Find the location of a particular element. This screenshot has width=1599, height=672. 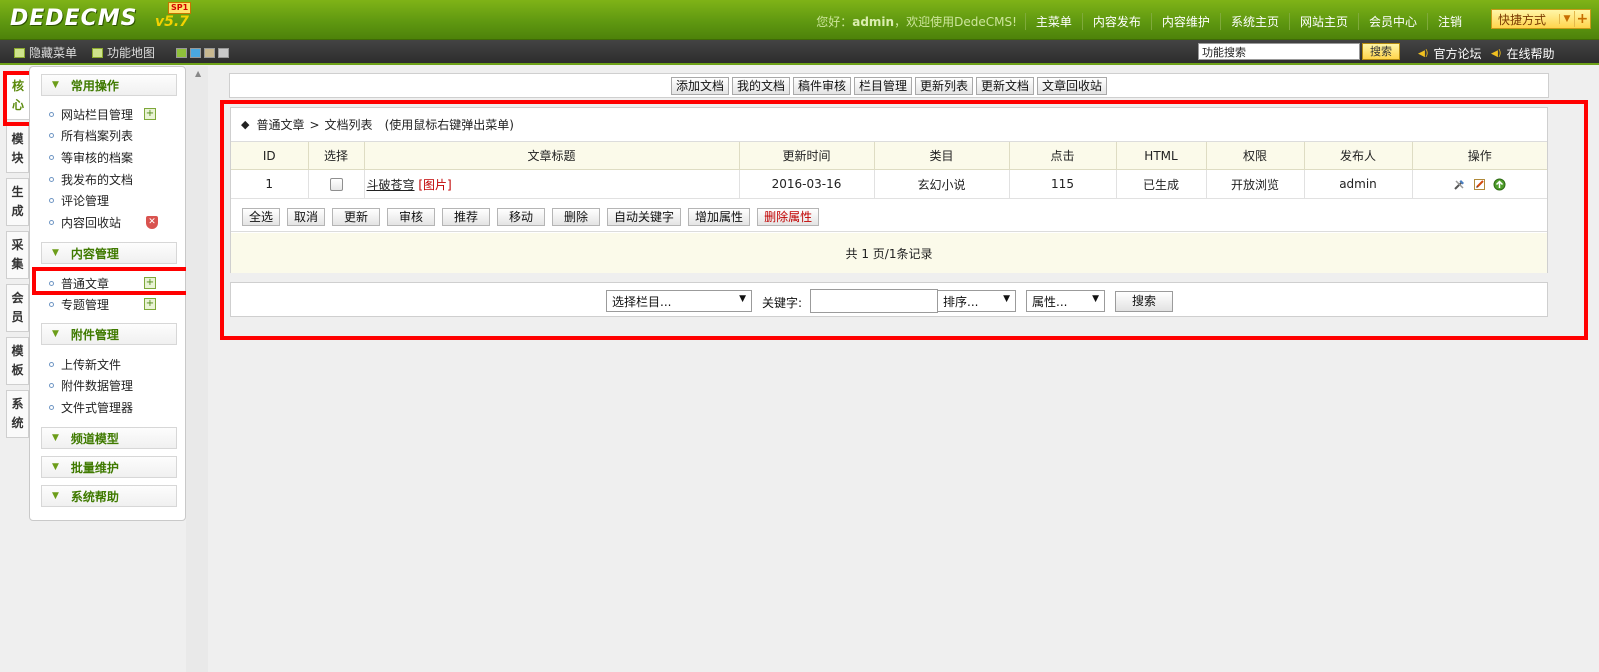

menu-group-content: ▼ 内容管理 is located at coordinates (109, 253).